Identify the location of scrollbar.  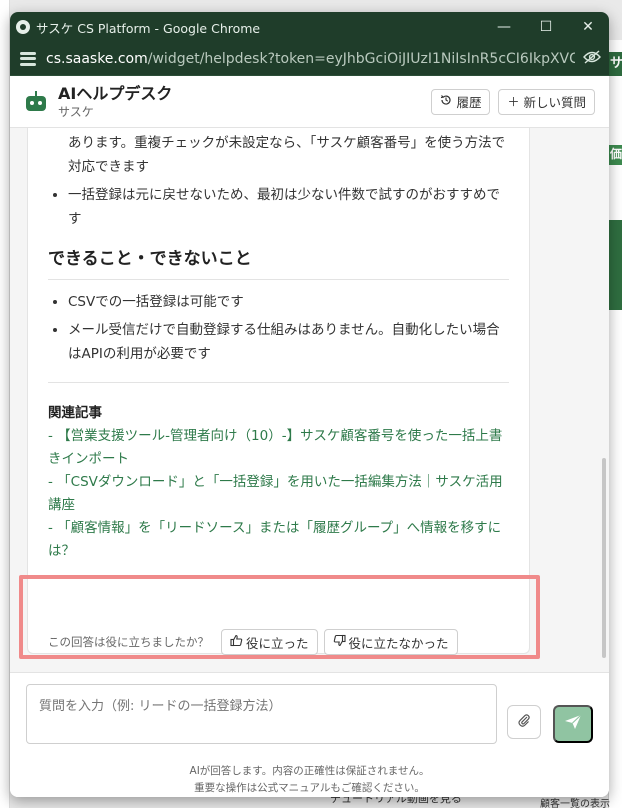
(604, 558).